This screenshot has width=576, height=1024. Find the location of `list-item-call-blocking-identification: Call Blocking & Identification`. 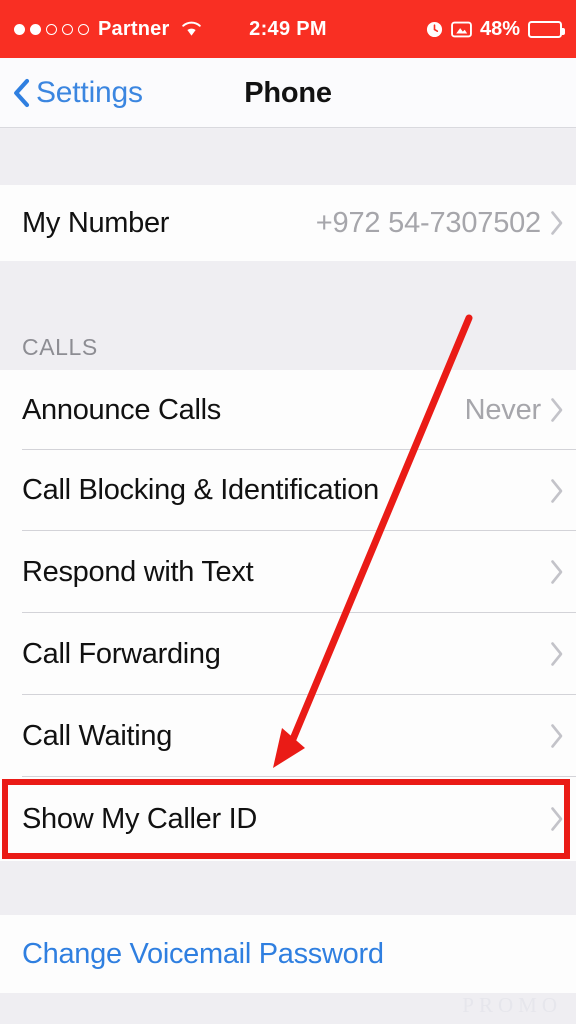

list-item-call-blocking-identification: Call Blocking & Identification is located at coordinates (288, 490).